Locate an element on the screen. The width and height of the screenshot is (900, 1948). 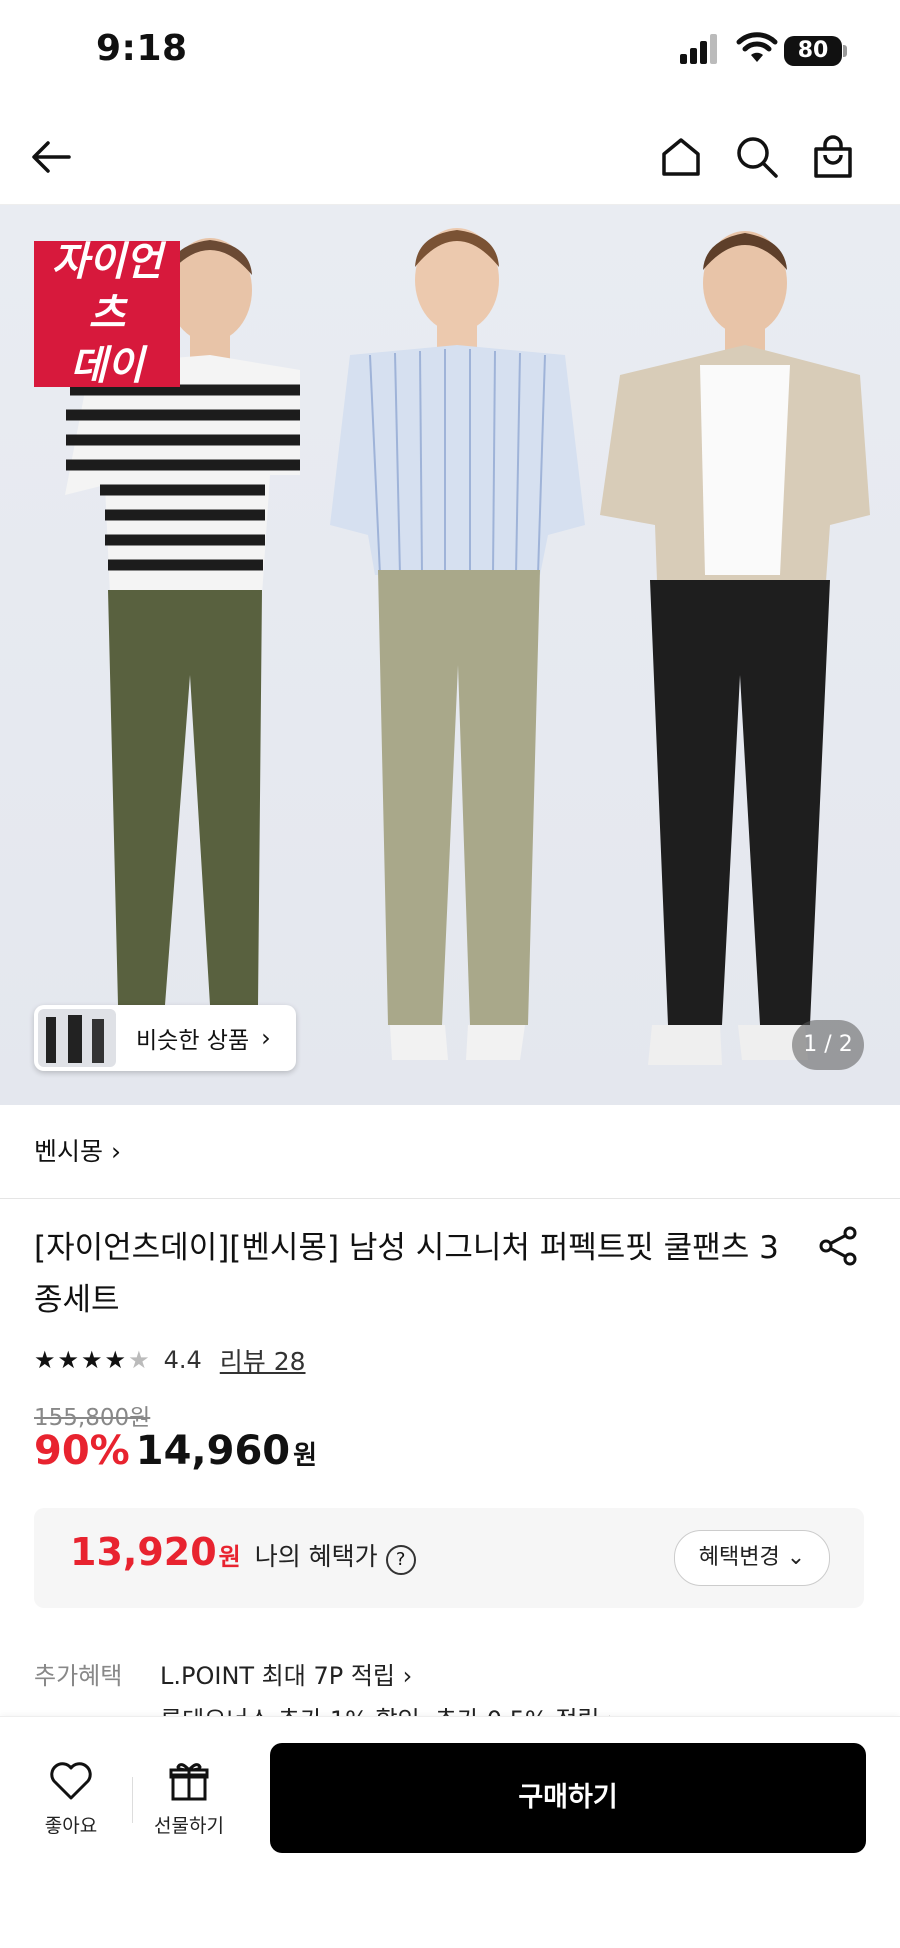
bottom-bar-divider is located at coordinates (132, 1800).